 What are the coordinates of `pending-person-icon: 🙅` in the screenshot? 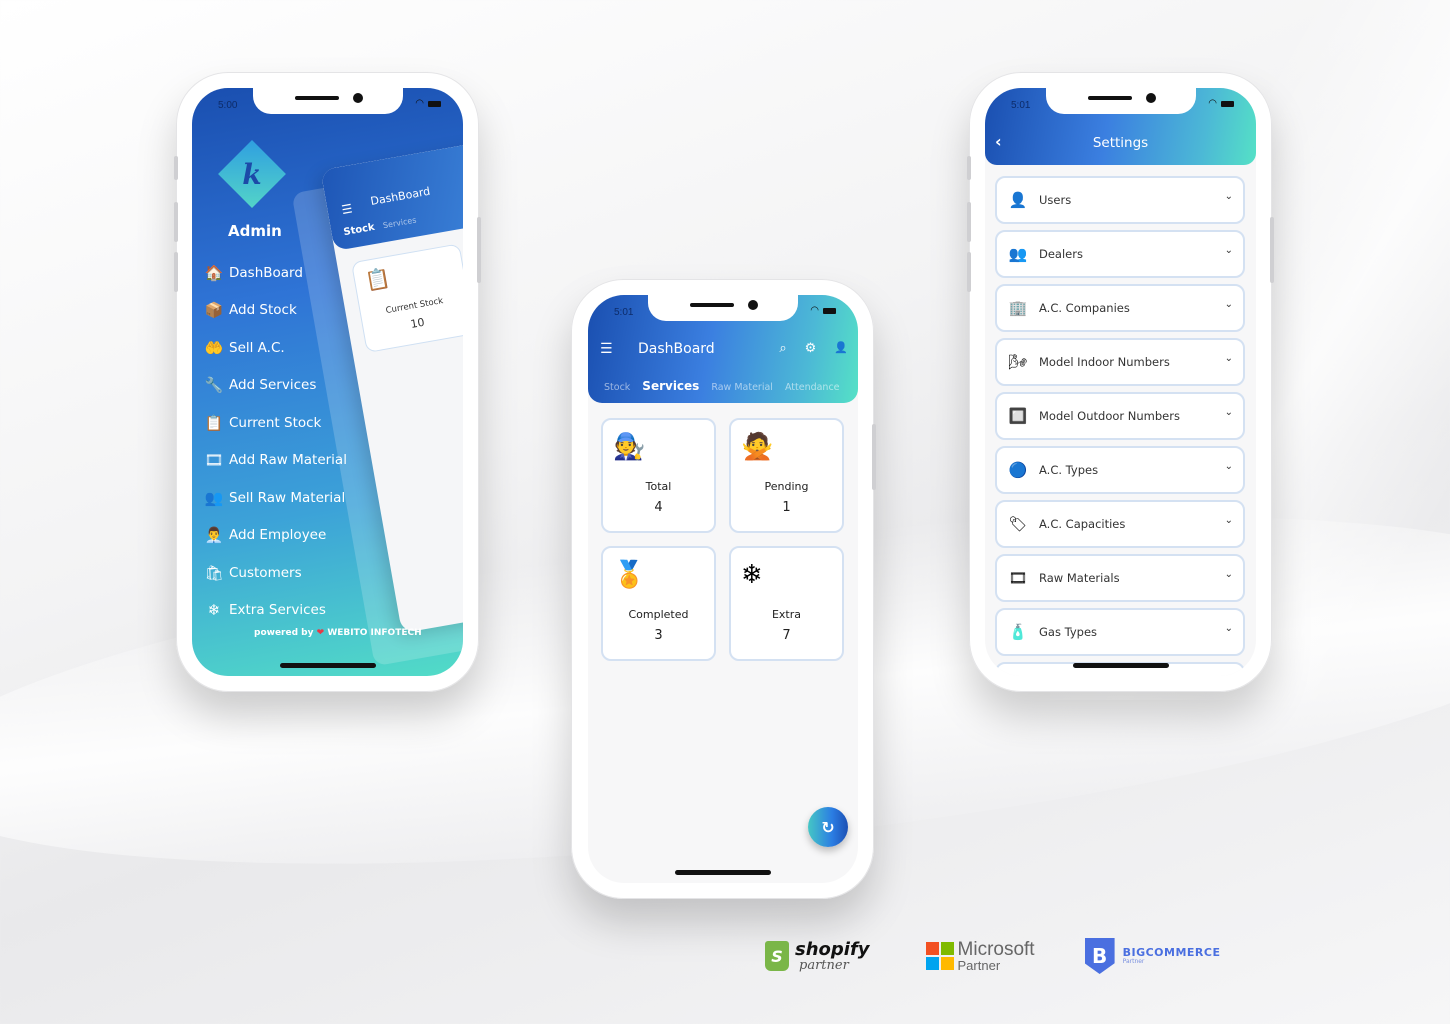 It's located at (757, 447).